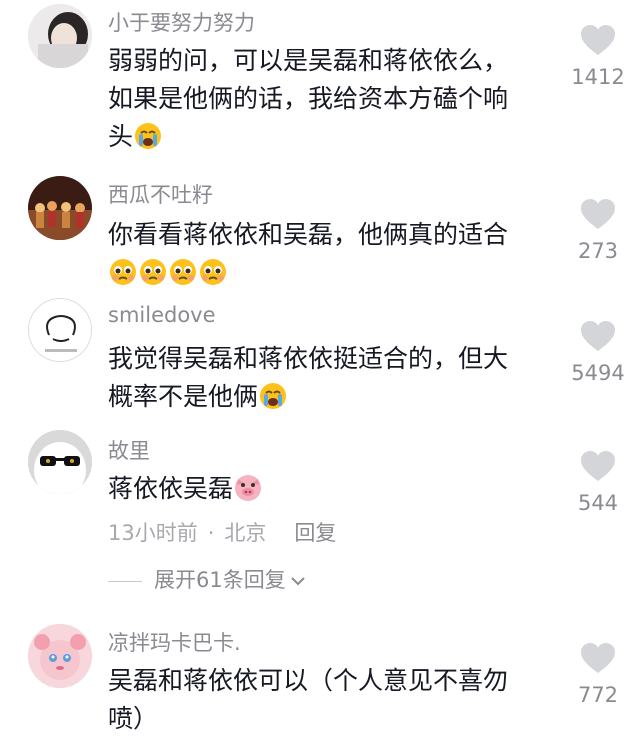  Describe the element at coordinates (327, 273) in the screenshot. I see `comment-text-line` at that location.